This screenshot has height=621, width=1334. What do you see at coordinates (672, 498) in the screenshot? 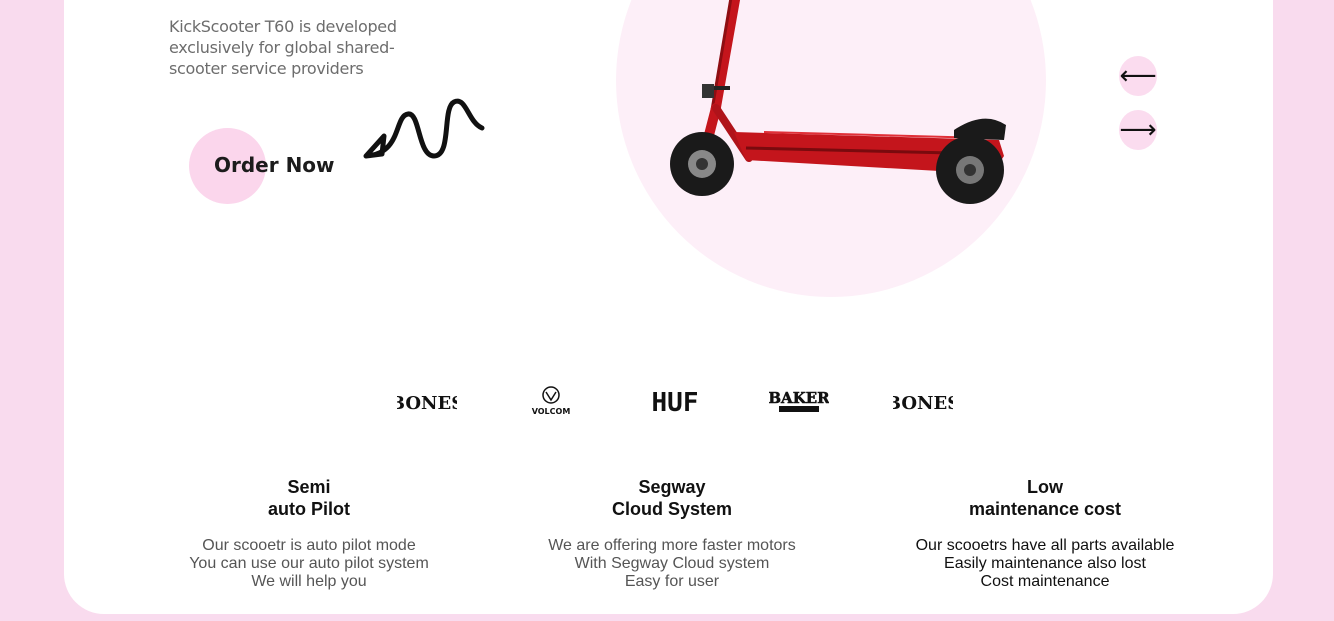
I see `feature-title: Segway Cloud System` at bounding box center [672, 498].